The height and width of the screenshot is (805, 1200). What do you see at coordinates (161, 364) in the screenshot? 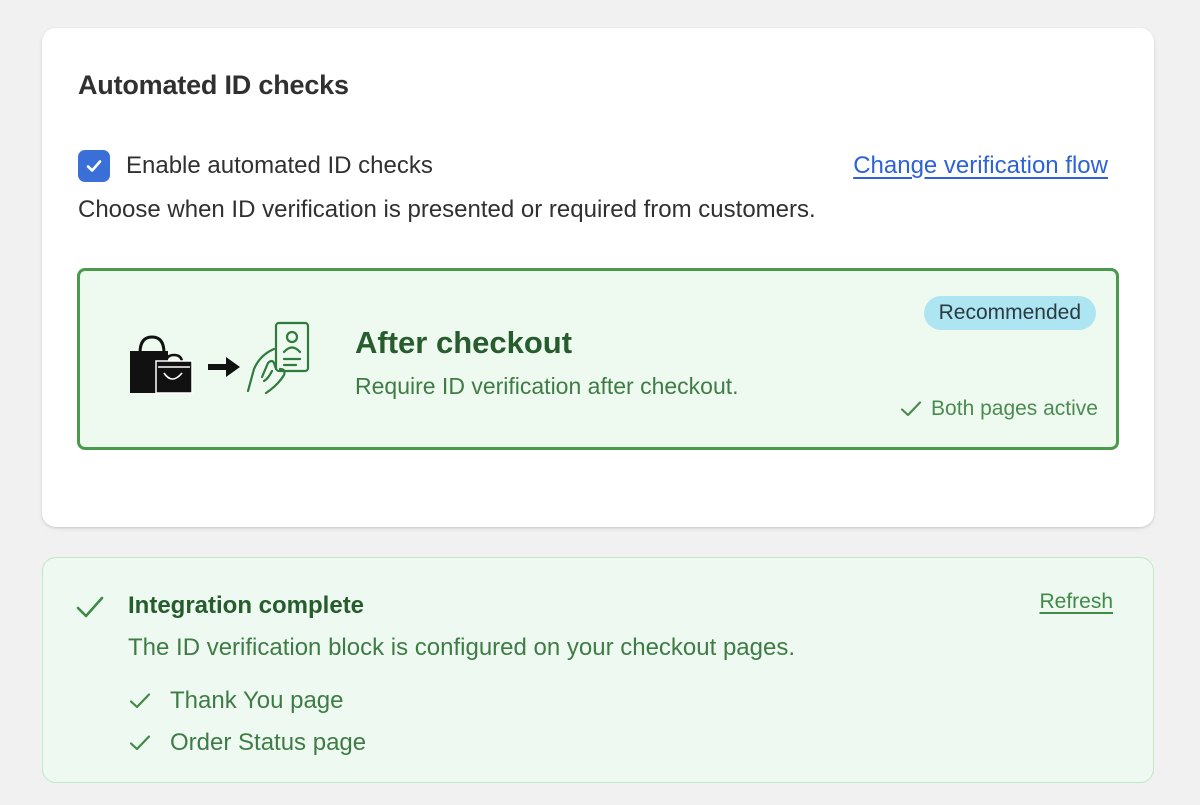
I see `shopping-bags-icon` at bounding box center [161, 364].